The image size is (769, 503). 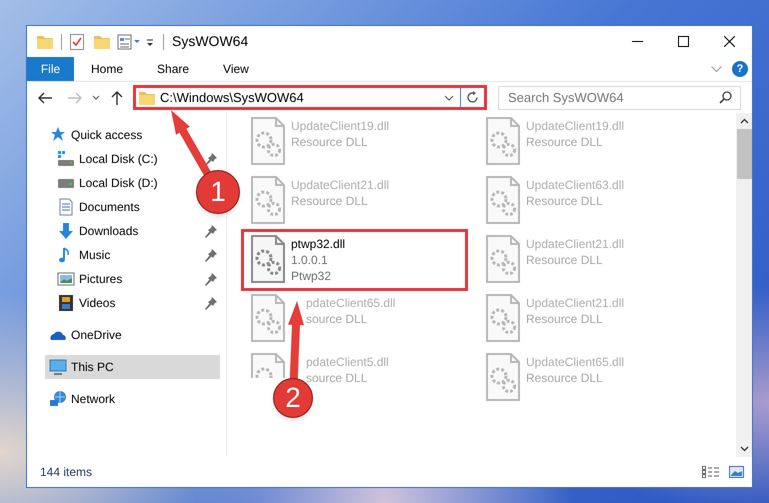 What do you see at coordinates (236, 69) in the screenshot?
I see `ribbon-tab: View` at bounding box center [236, 69].